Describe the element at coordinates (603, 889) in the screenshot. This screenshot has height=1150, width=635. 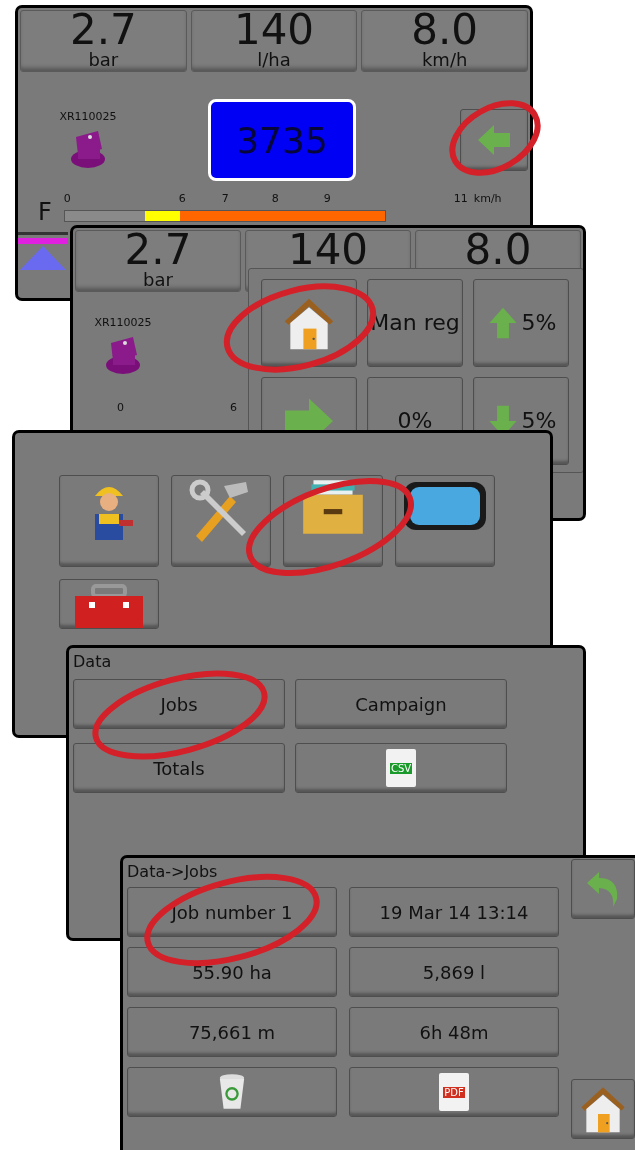
I see `back-button` at that location.